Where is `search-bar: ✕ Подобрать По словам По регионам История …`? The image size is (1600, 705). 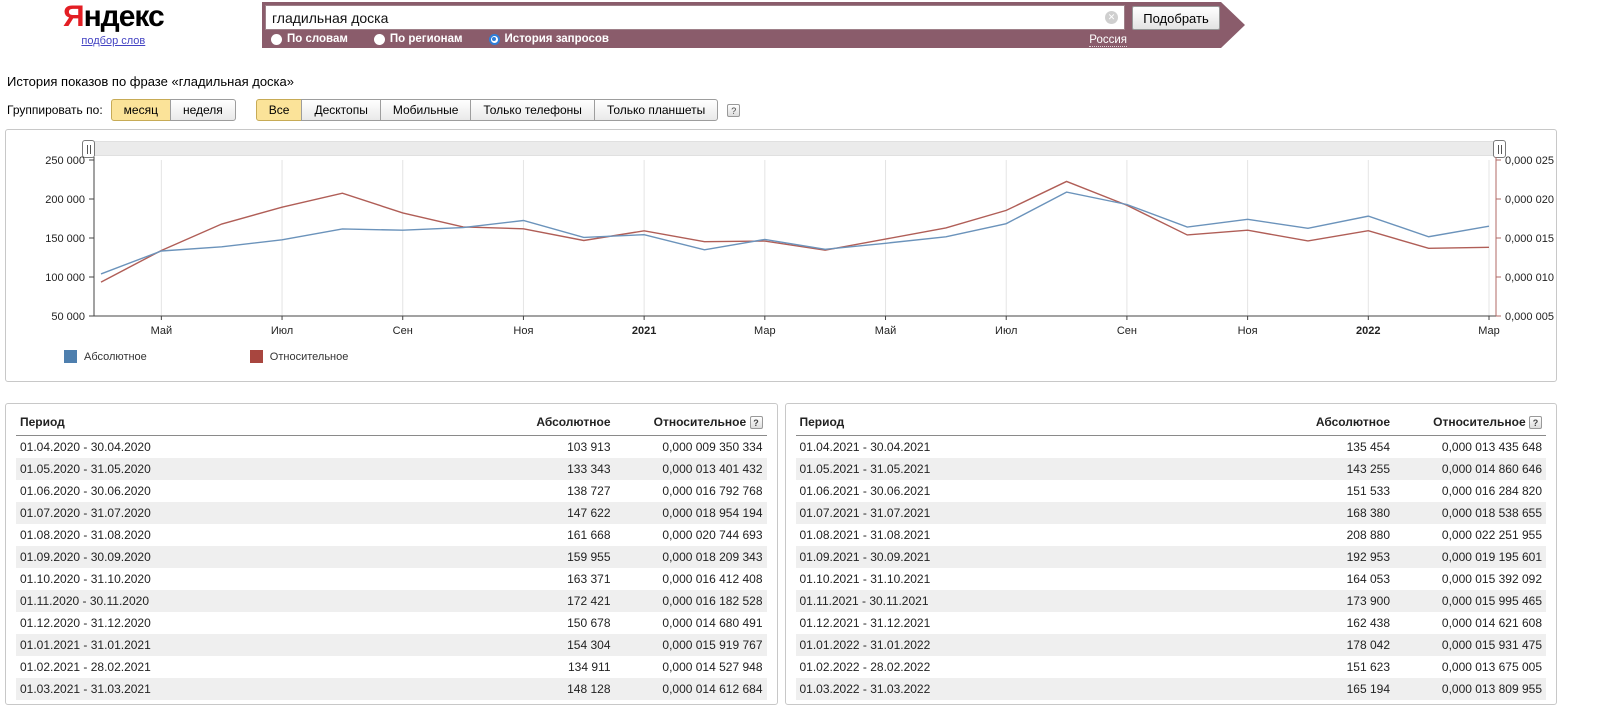
search-bar: ✕ Подобрать По словам По регионам История … is located at coordinates (753, 25).